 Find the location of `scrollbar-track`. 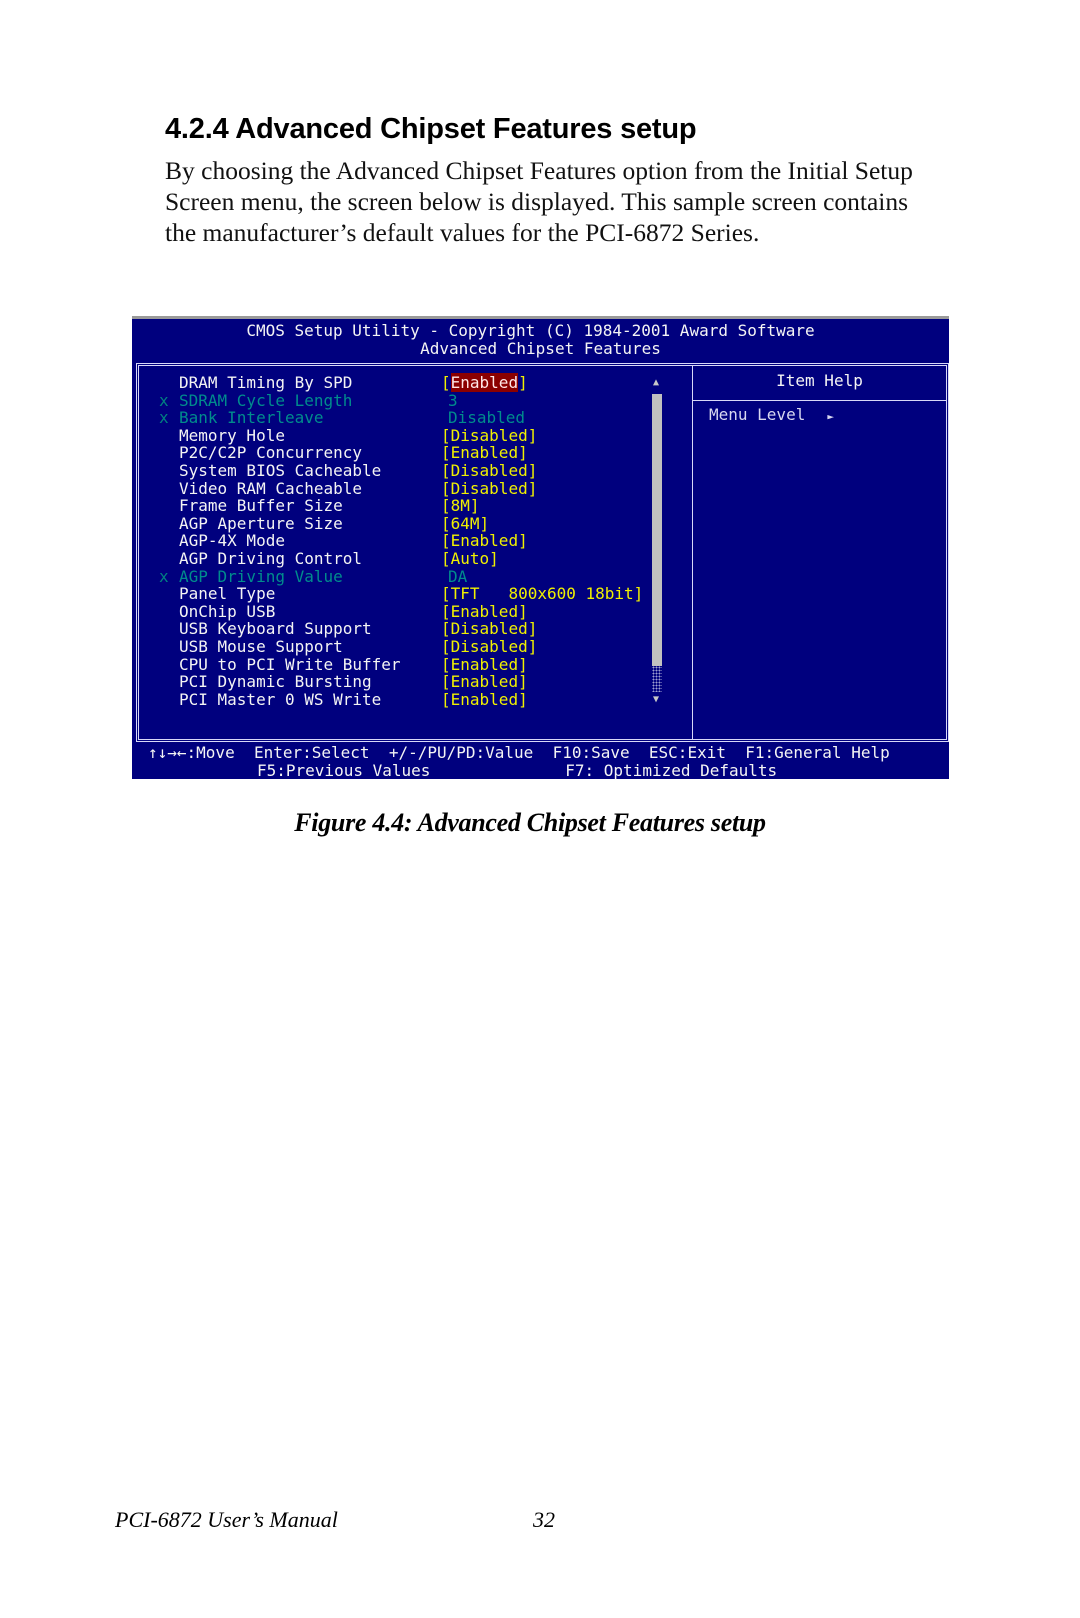

scrollbar-track is located at coordinates (657, 679).